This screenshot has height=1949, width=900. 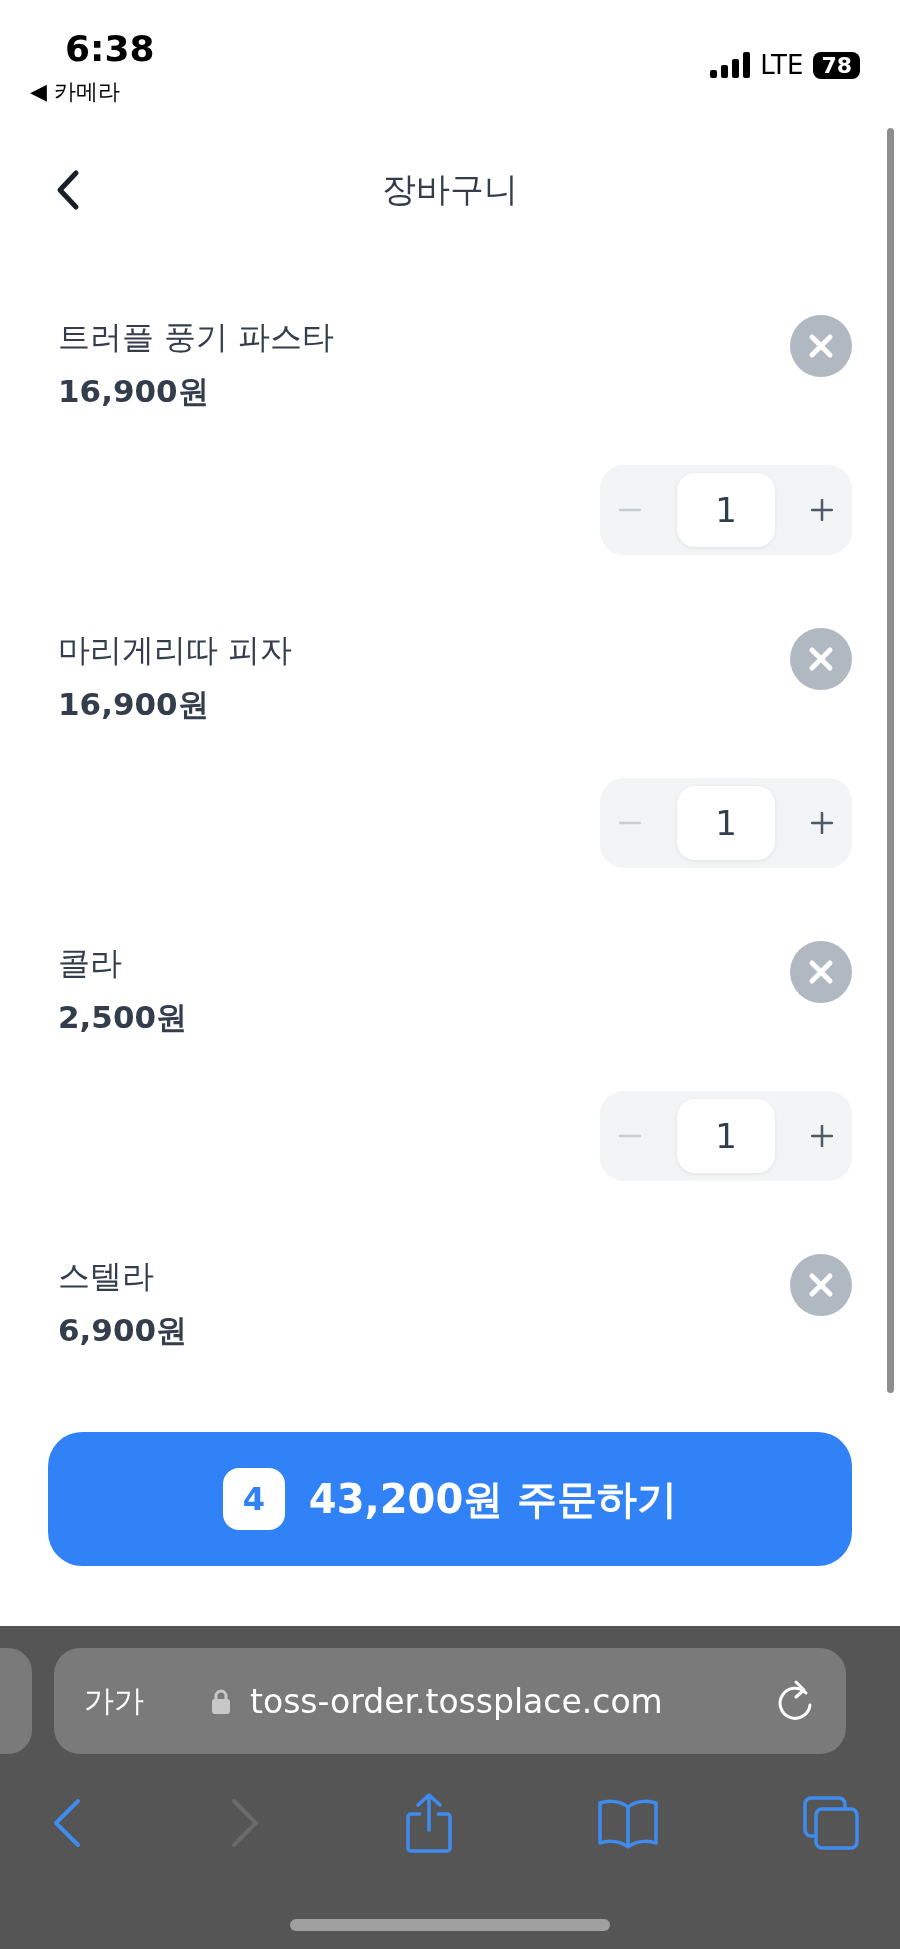 I want to click on back-to-app-link: ◀ 카메라, so click(x=92, y=92).